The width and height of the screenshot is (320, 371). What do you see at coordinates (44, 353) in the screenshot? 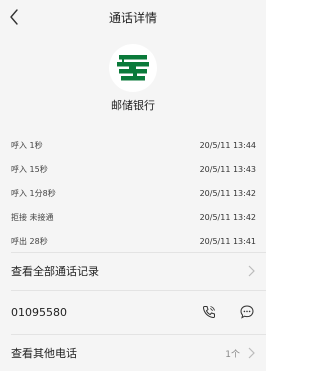
I see `other-phones-label: 查看其他电话` at bounding box center [44, 353].